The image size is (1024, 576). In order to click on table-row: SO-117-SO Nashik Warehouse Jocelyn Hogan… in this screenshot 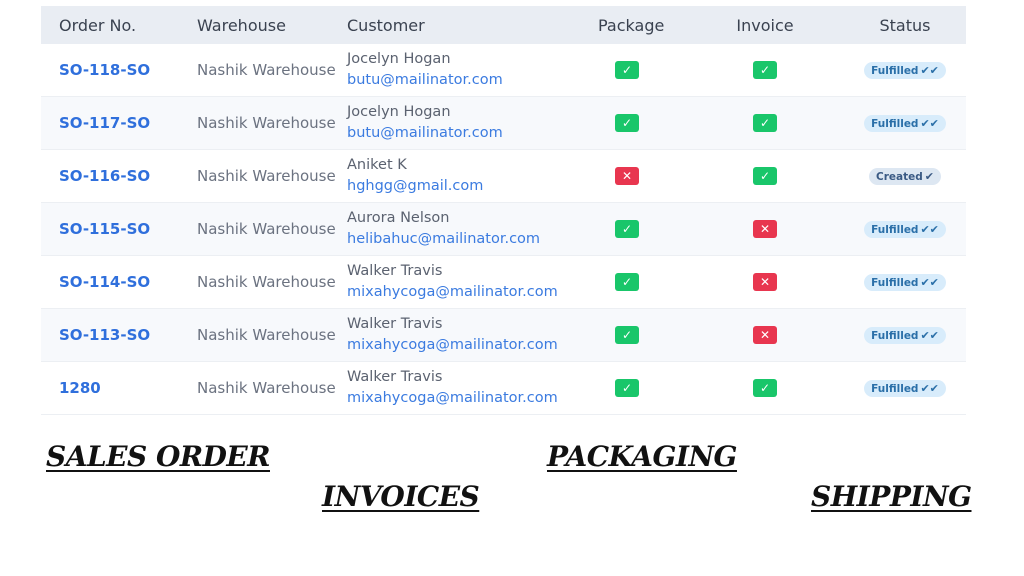, I will do `click(503, 123)`.